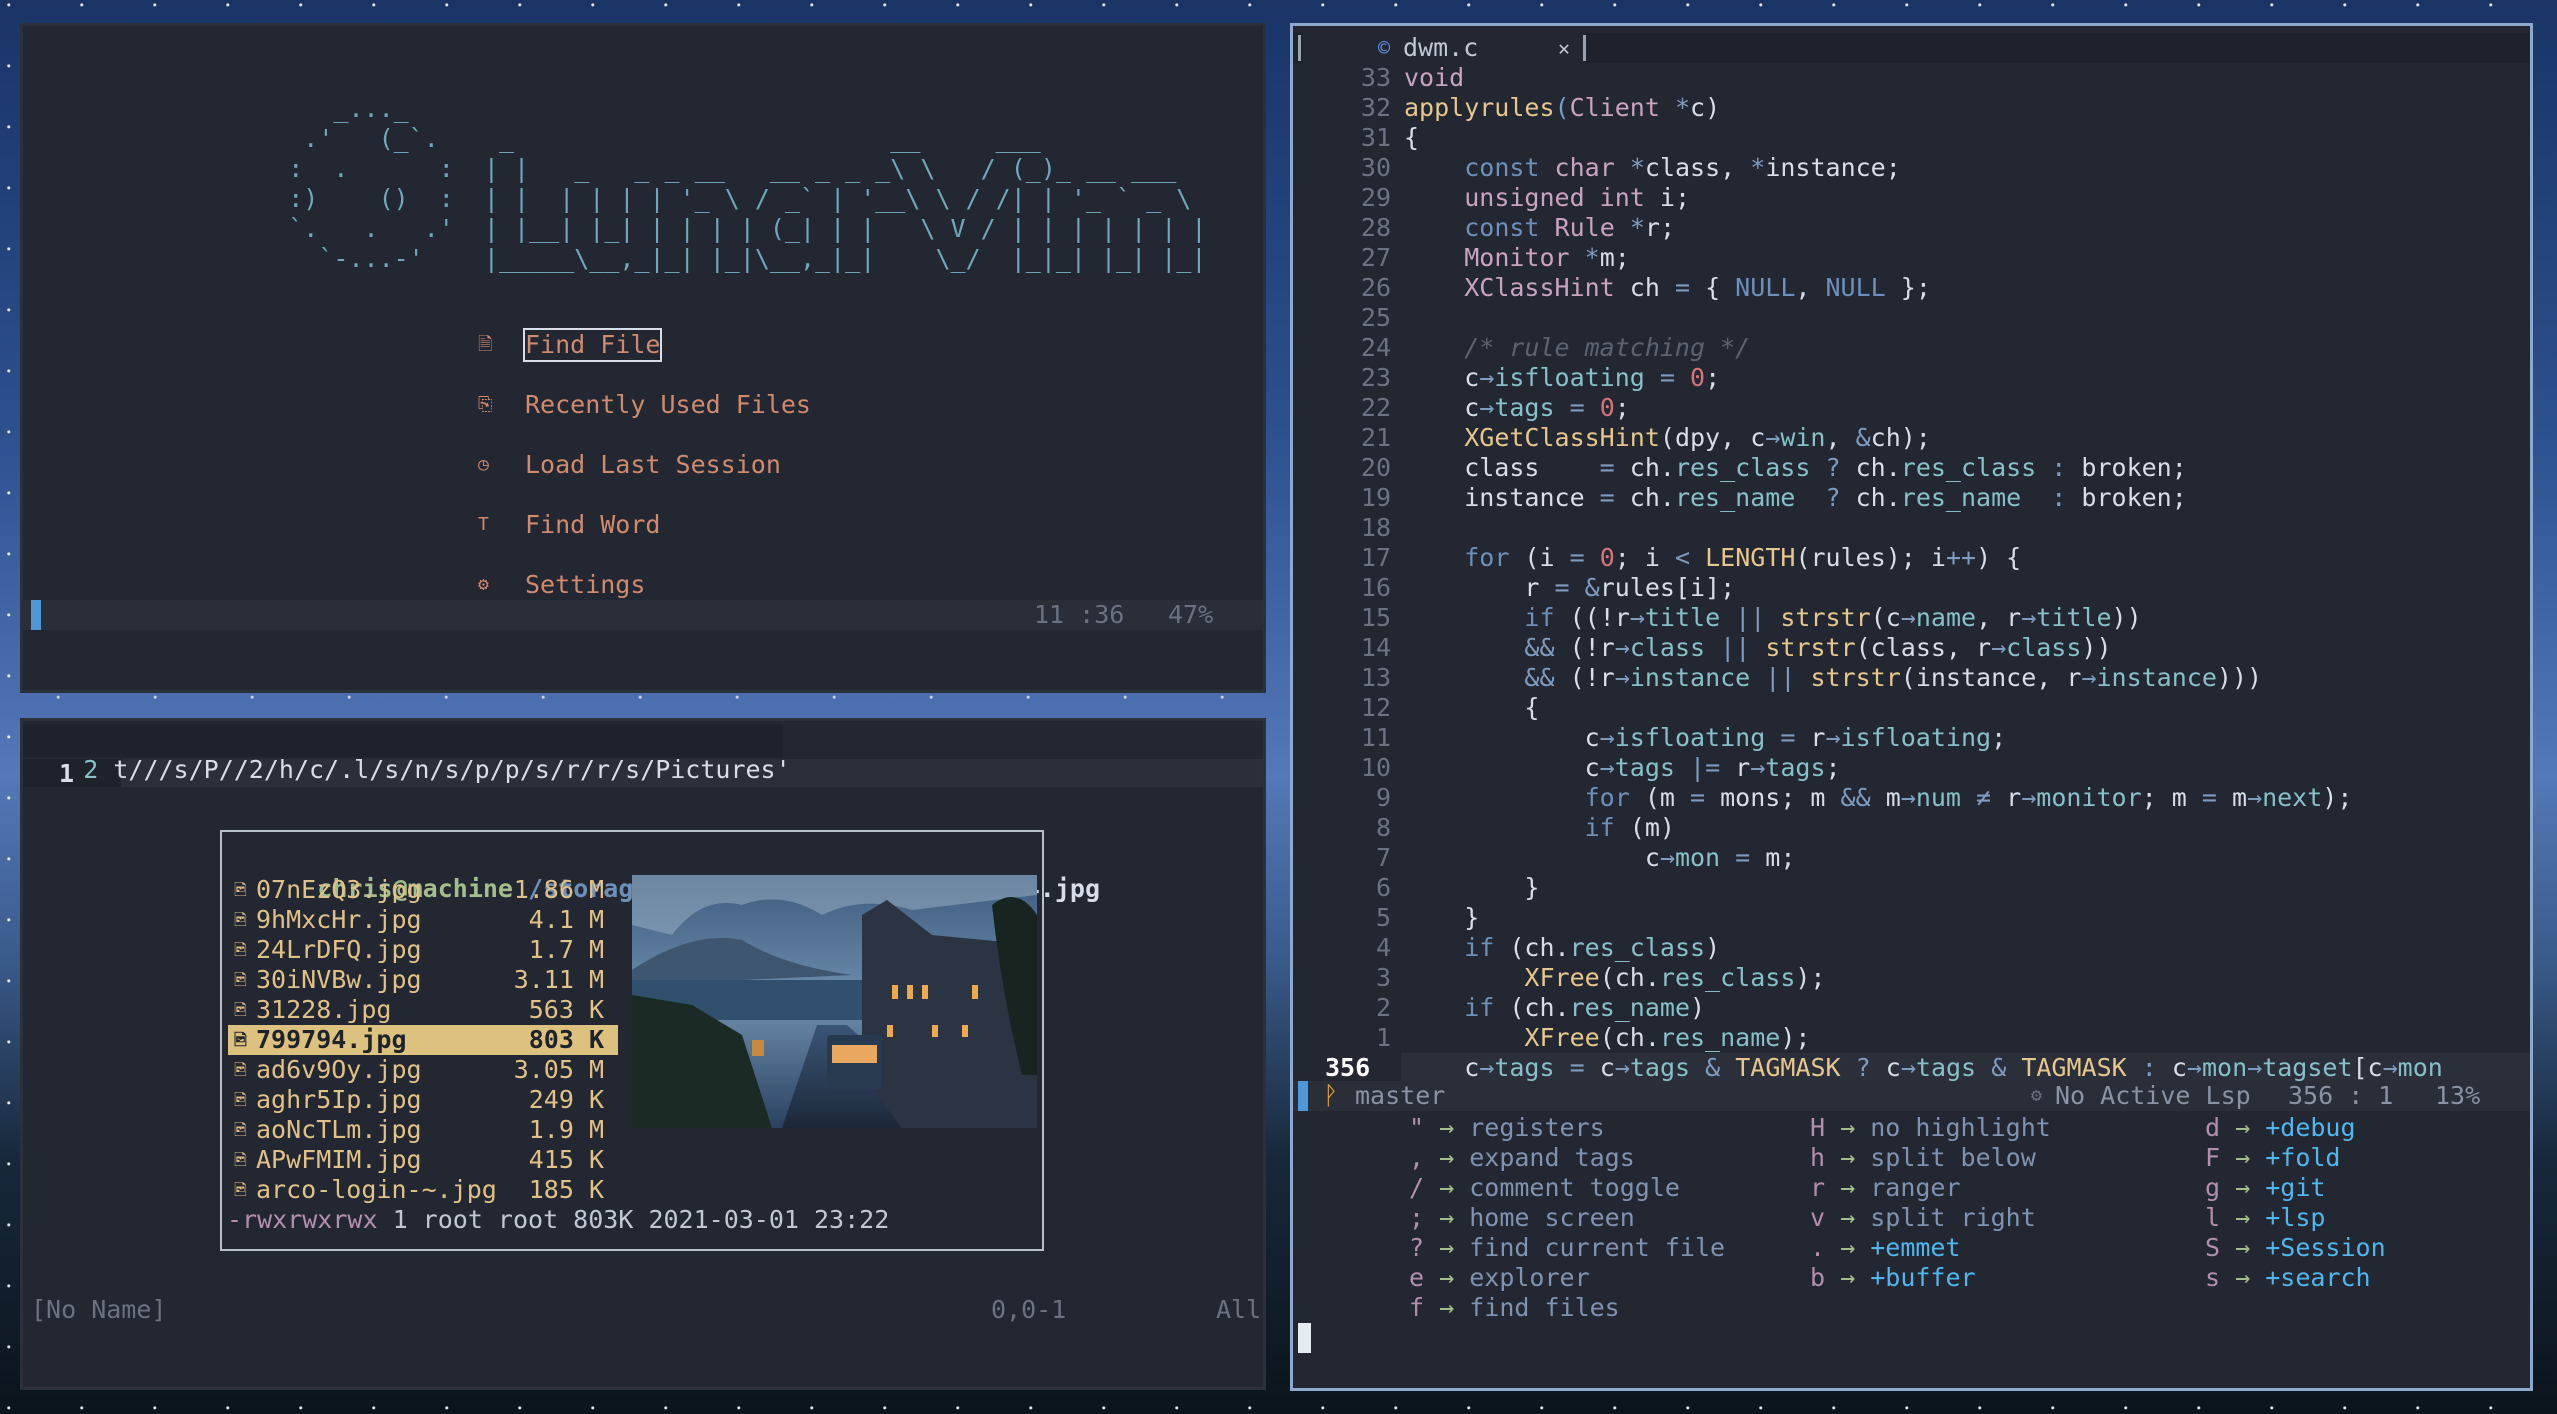 This screenshot has height=1414, width=2557. I want to click on code-token: →, so click(1487, 1067).